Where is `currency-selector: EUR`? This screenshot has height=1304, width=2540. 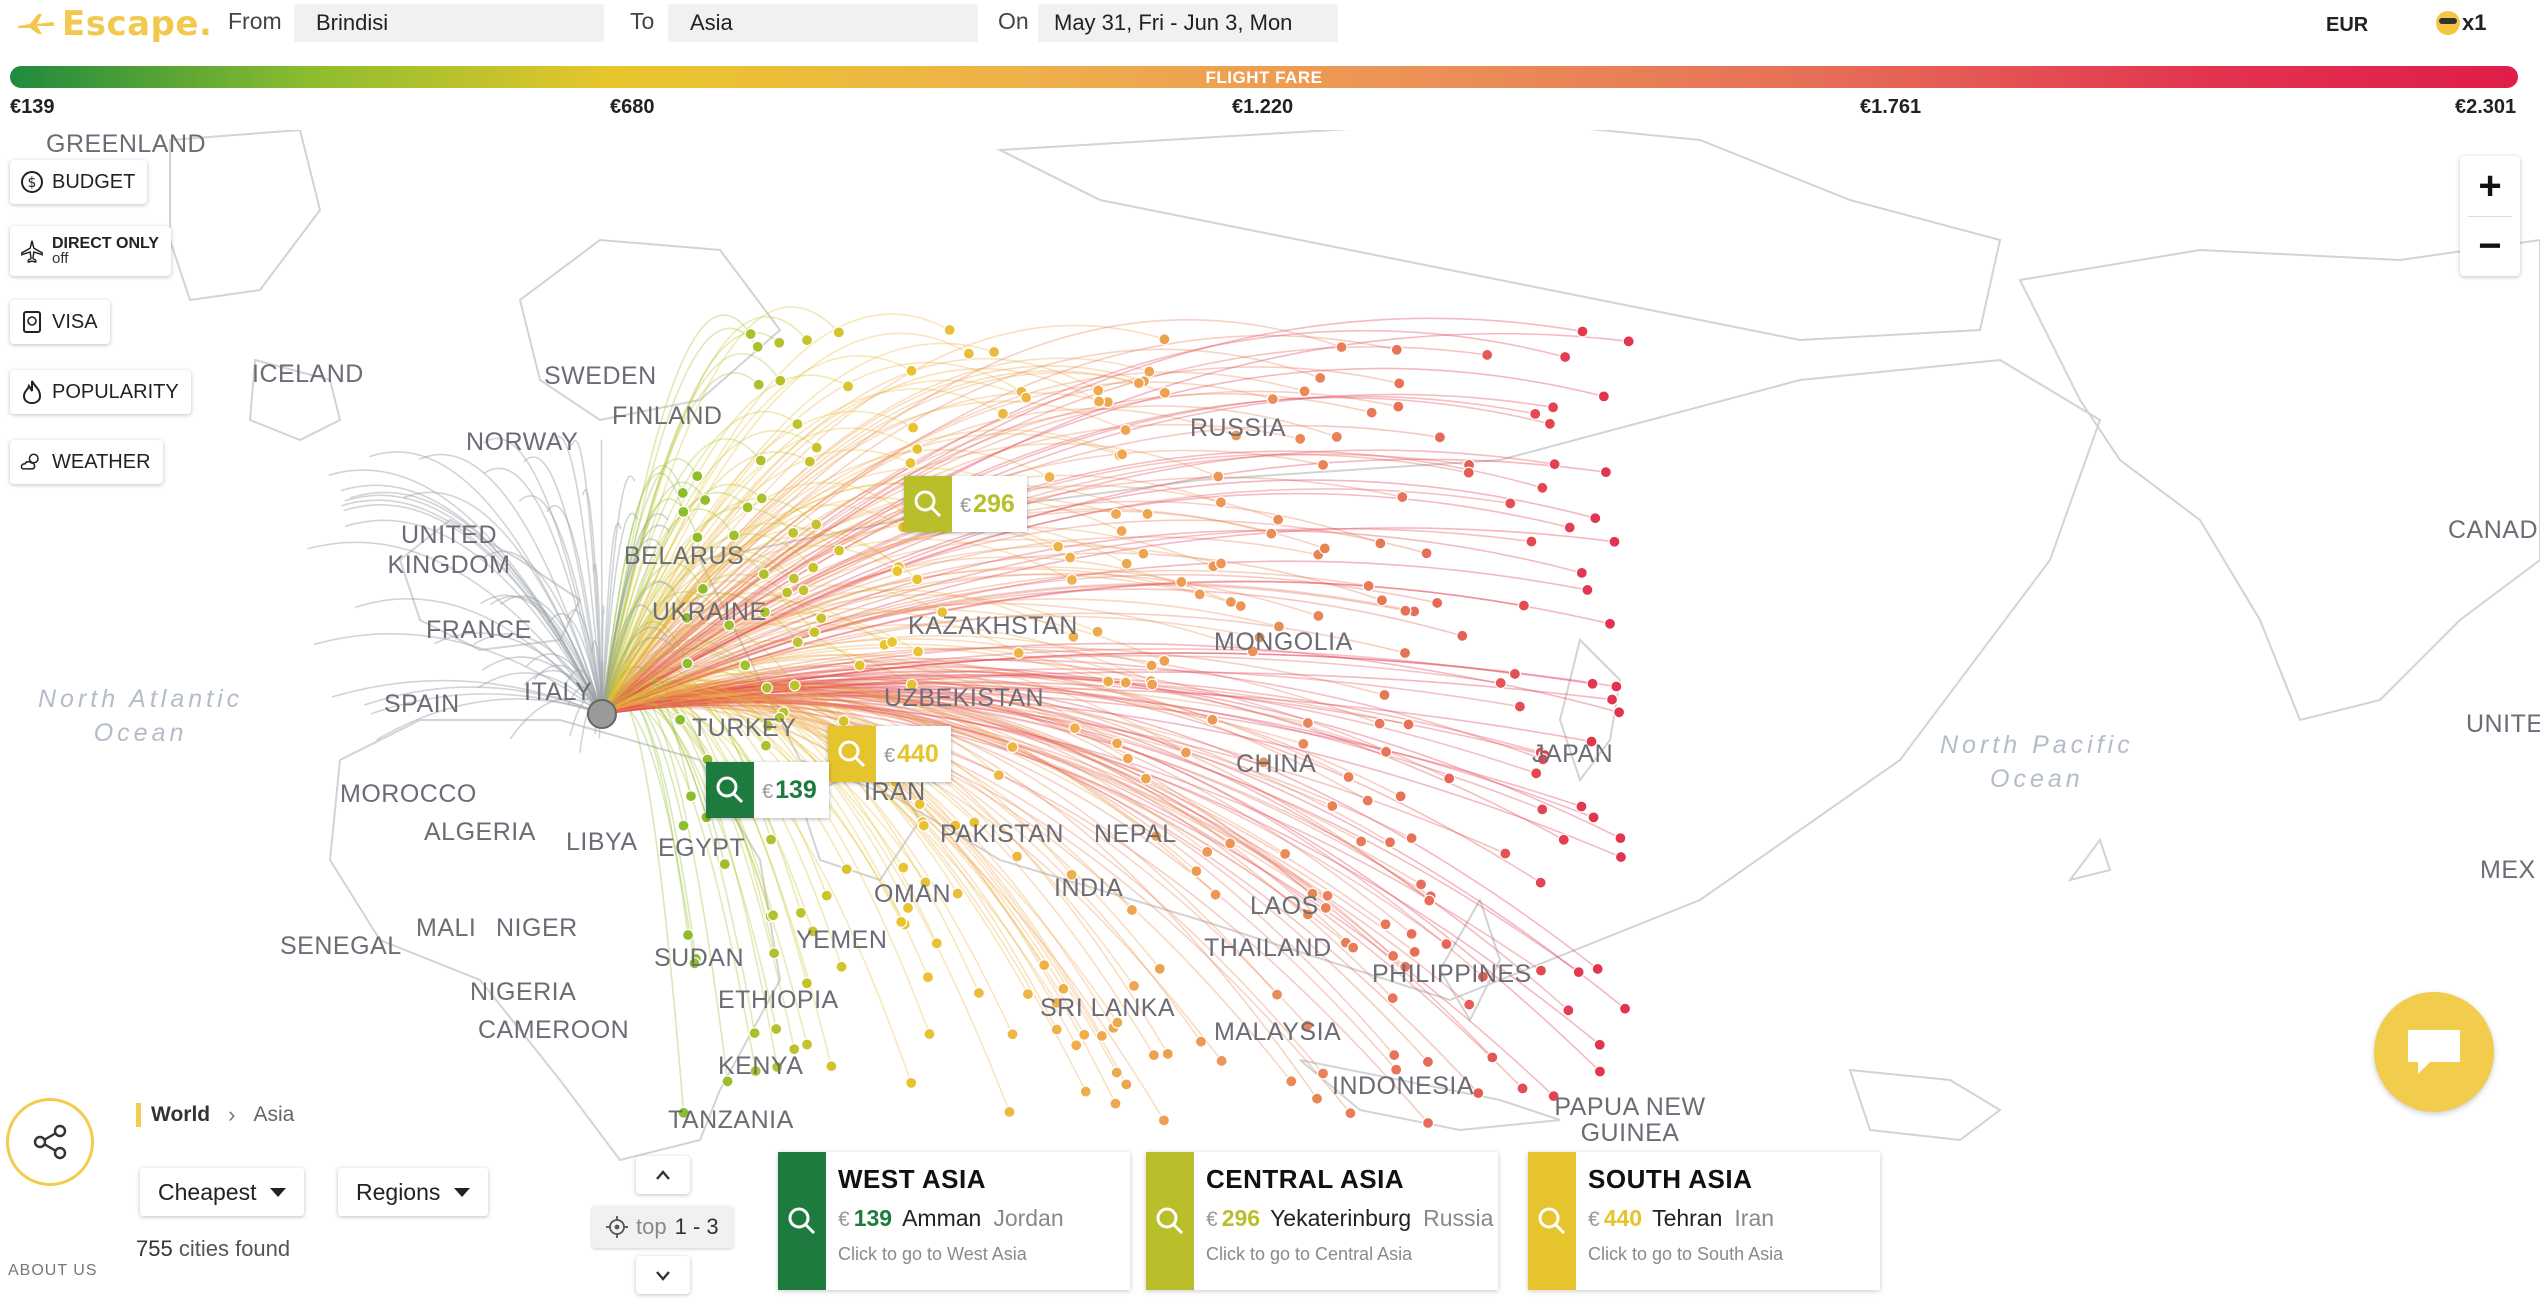
currency-selector: EUR is located at coordinates (2347, 25).